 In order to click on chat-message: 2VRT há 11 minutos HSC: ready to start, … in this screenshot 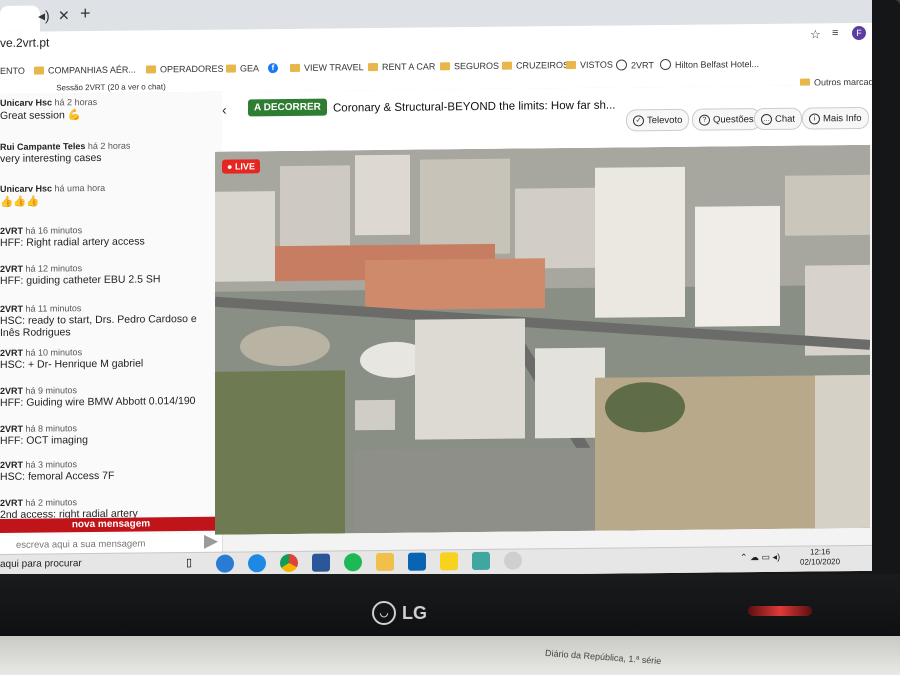, I will do `click(98, 321)`.